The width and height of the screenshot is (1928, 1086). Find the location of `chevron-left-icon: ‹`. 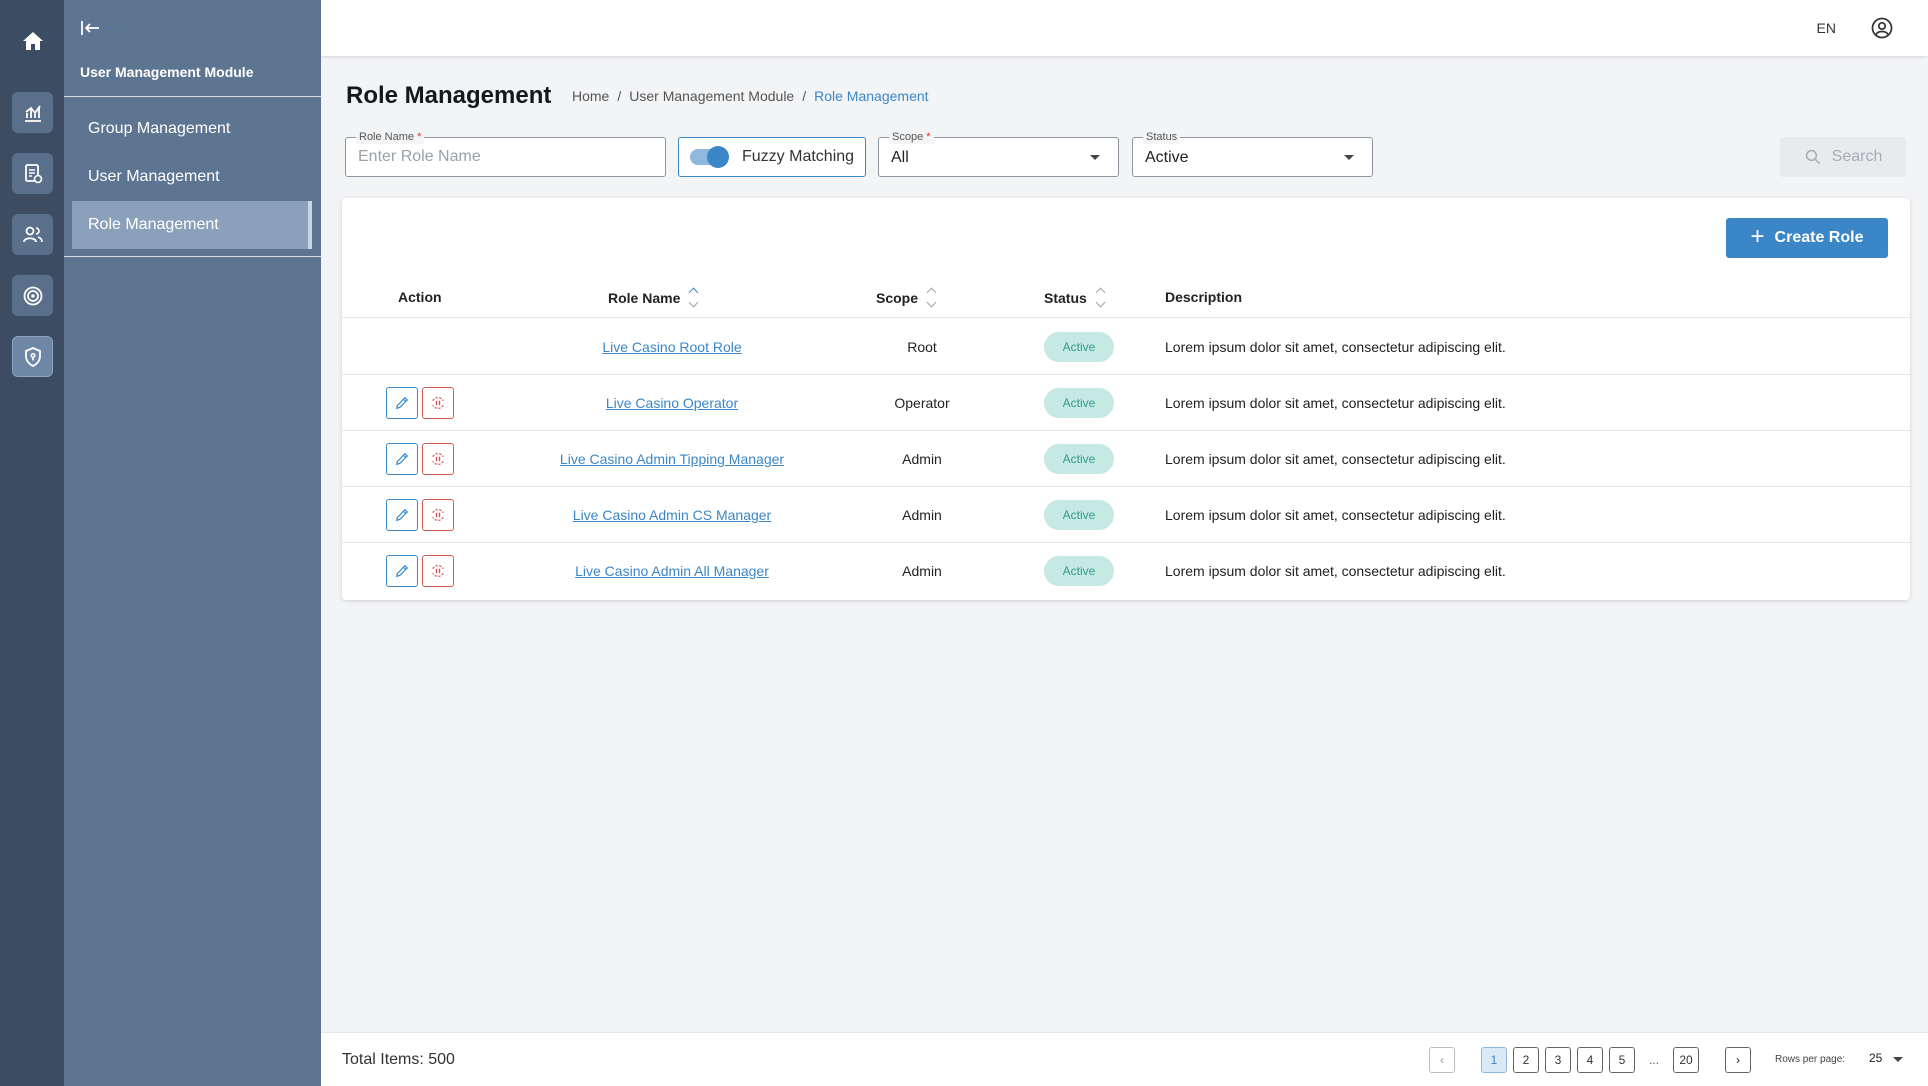

chevron-left-icon: ‹ is located at coordinates (1442, 1060).